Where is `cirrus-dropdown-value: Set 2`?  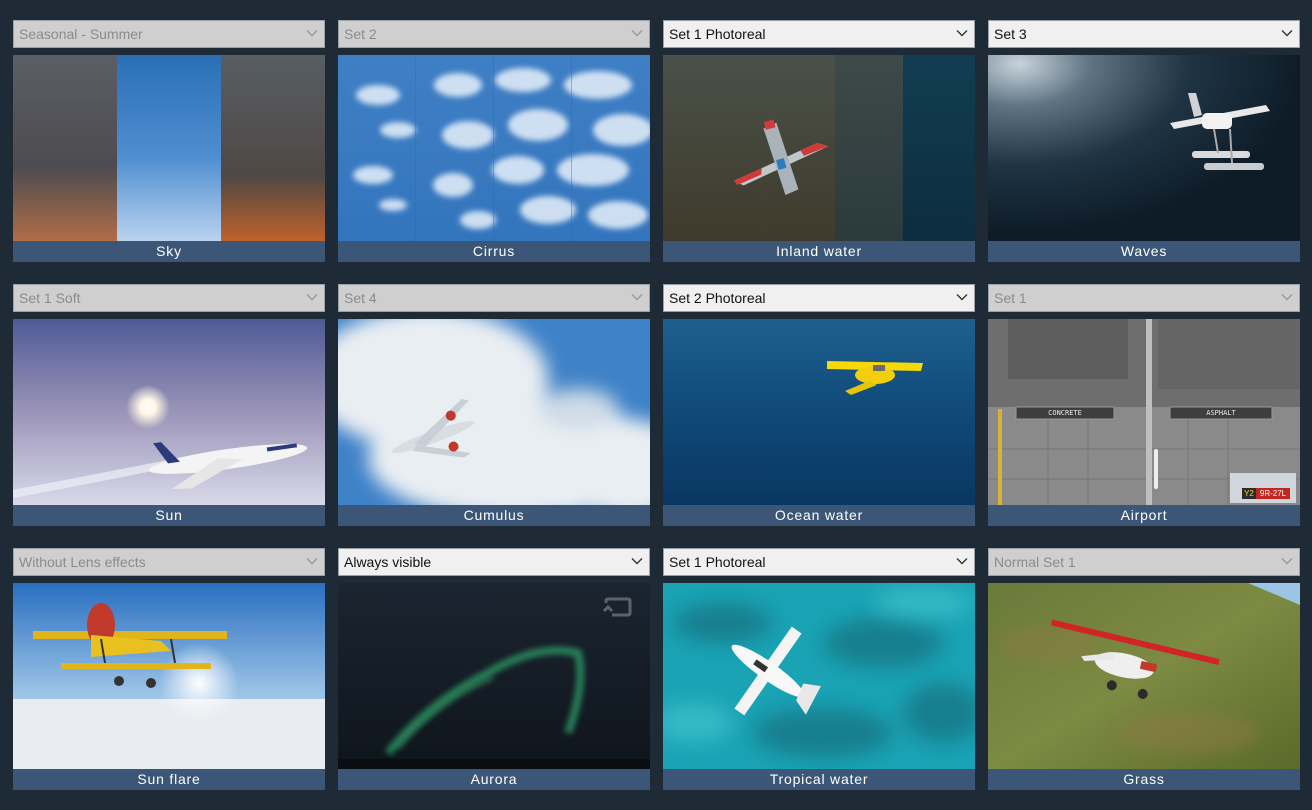 cirrus-dropdown-value: Set 2 is located at coordinates (360, 34).